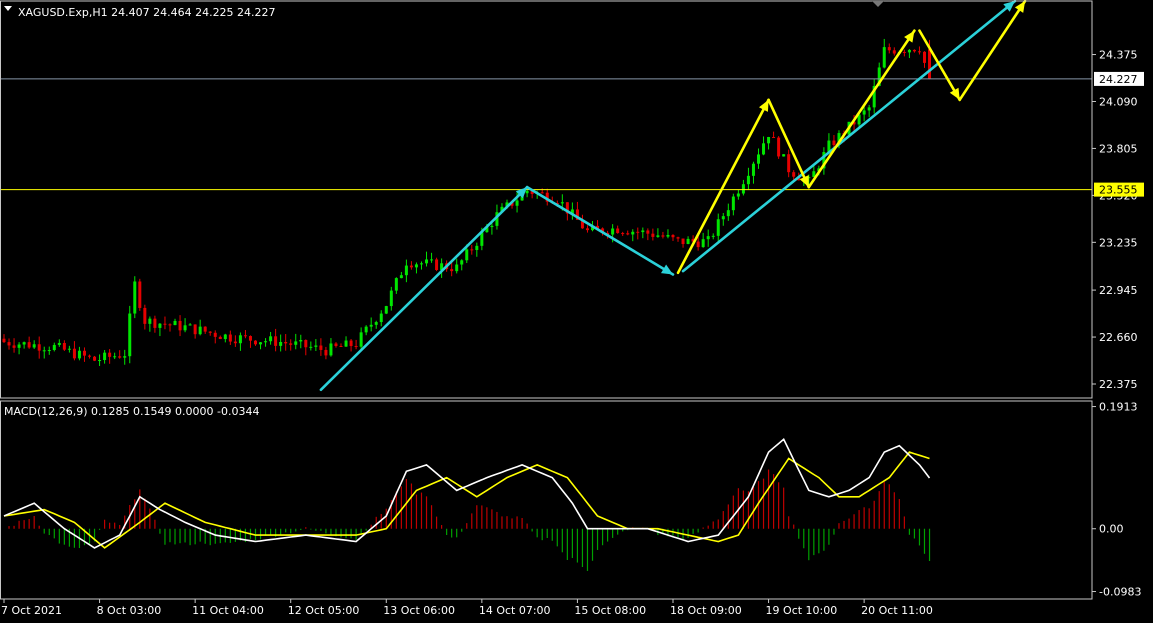  I want to click on time-axis-label: 19 Oct 10:00, so click(802, 610).